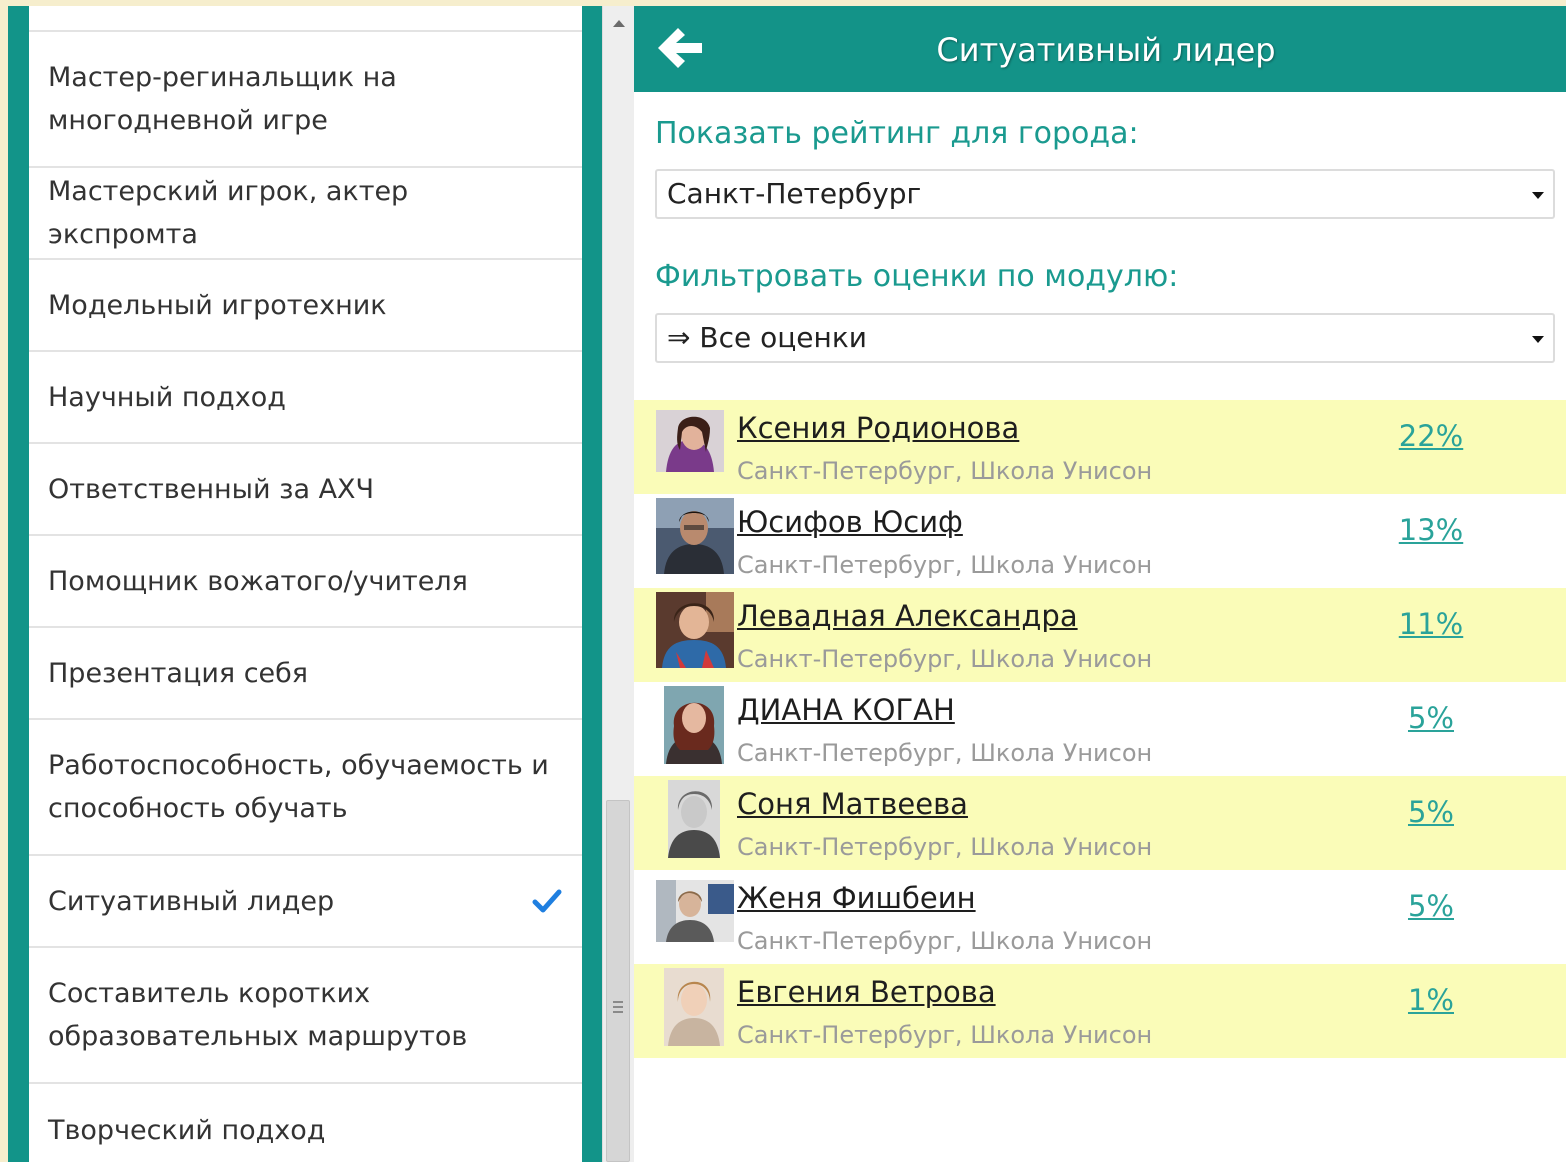  What do you see at coordinates (850, 522) in the screenshot?
I see `person-name-link: Юсифов Юсиф` at bounding box center [850, 522].